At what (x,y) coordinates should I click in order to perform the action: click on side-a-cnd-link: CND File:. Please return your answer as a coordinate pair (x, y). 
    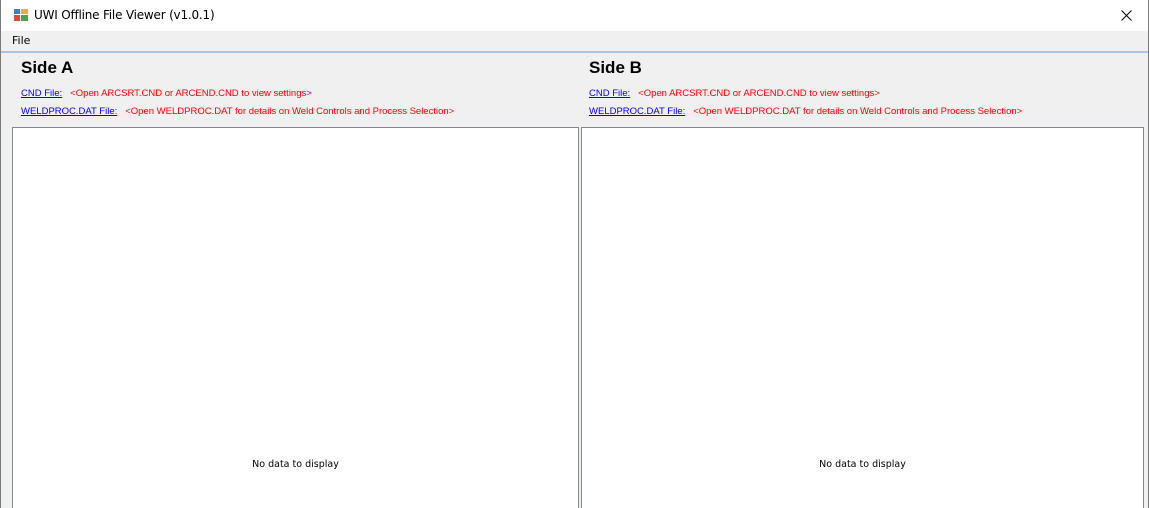
    Looking at the image, I should click on (41, 93).